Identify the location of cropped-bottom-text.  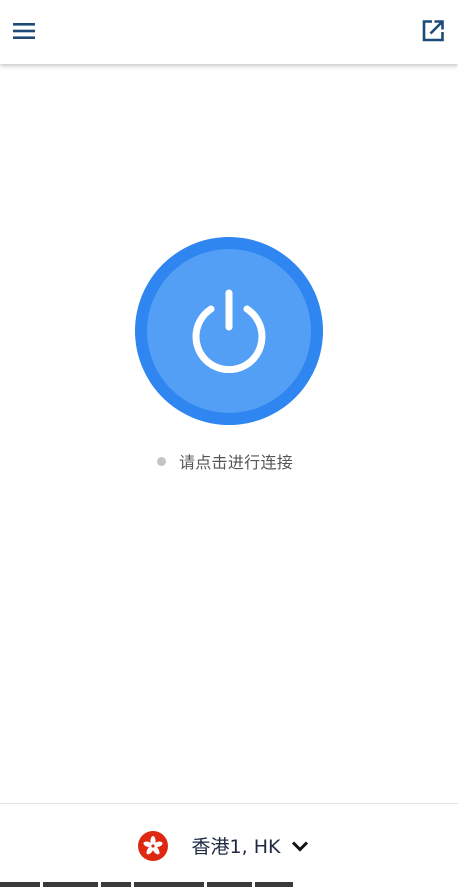
(229, 884).